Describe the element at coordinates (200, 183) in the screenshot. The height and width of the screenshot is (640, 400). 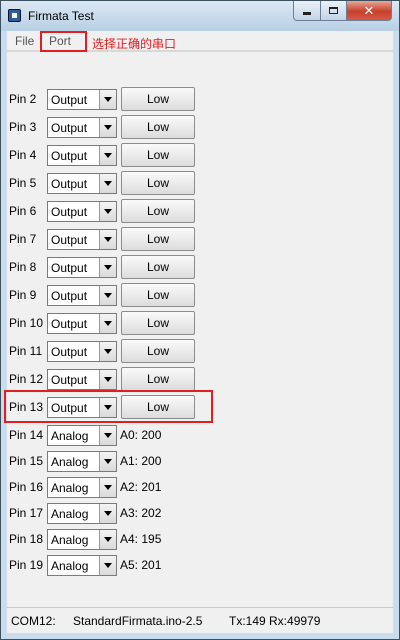
I see `digital-pin-row: Pin 5 Output Low` at that location.